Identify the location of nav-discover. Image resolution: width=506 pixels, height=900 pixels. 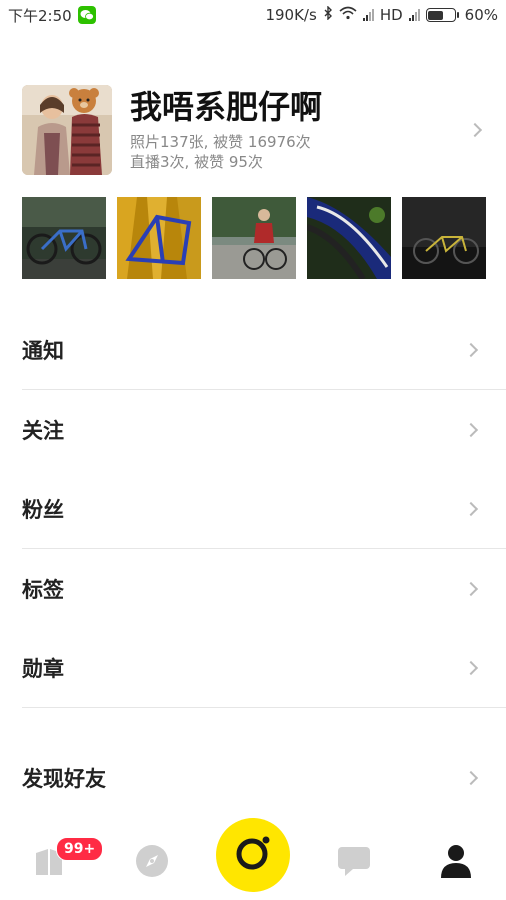
(152, 863).